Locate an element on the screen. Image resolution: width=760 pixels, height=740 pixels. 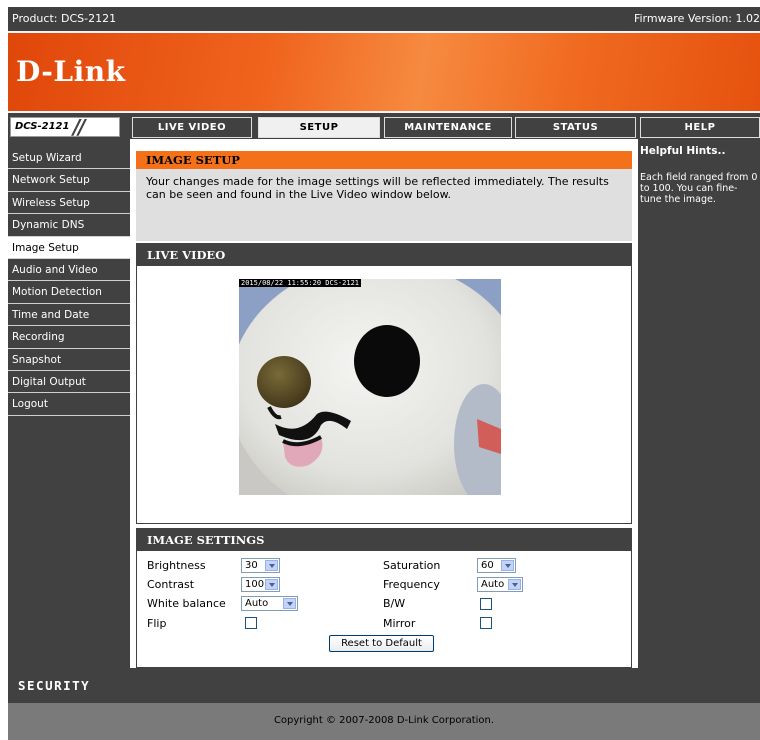
tab-setup: SETUP is located at coordinates (319, 127).